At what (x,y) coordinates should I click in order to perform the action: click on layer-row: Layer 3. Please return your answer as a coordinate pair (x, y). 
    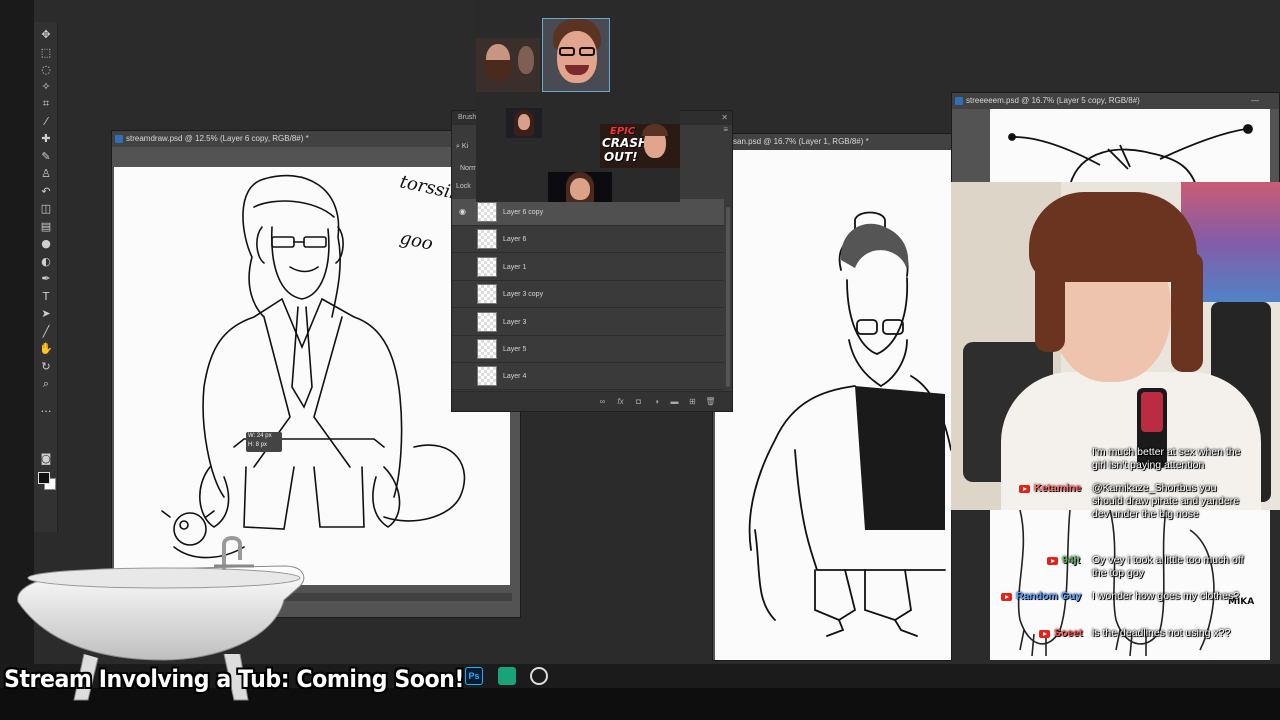
    Looking at the image, I should click on (588, 322).